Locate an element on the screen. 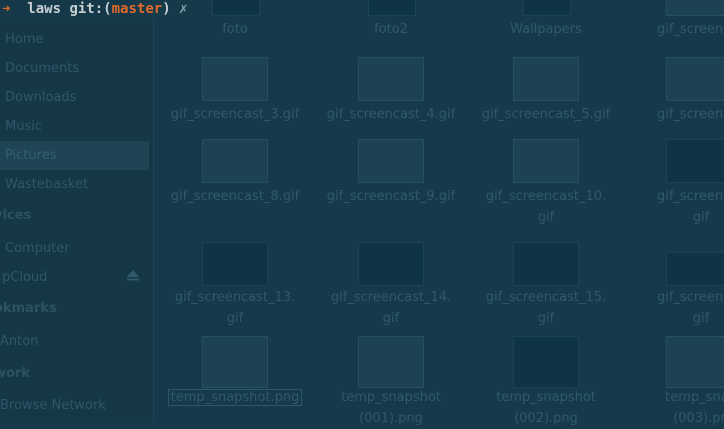 The image size is (724, 429). sidebar-item-label: Downloads is located at coordinates (41, 97).